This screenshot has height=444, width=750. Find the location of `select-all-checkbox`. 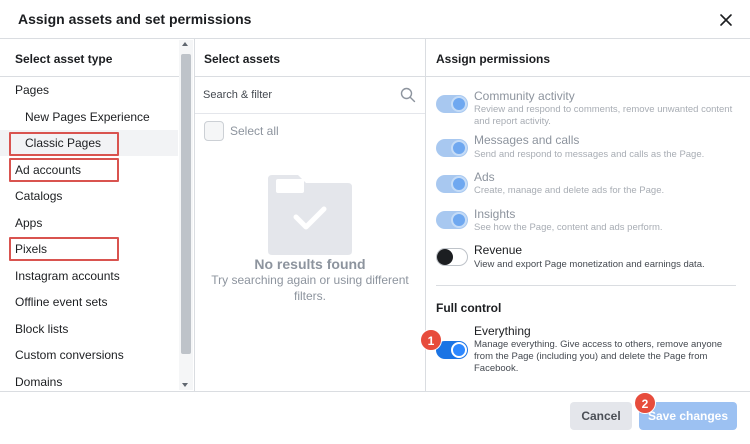

select-all-checkbox is located at coordinates (214, 131).